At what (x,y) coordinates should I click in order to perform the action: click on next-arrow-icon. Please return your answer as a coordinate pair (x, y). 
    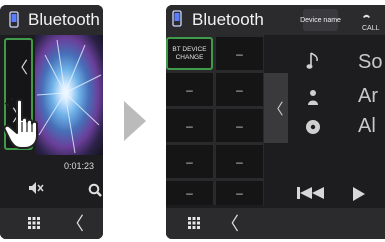
    Looking at the image, I should click on (135, 121).